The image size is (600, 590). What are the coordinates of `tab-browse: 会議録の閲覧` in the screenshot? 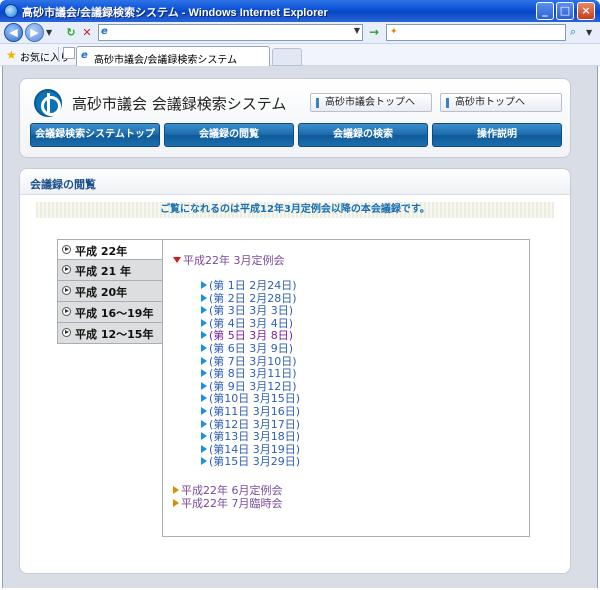 It's located at (229, 135).